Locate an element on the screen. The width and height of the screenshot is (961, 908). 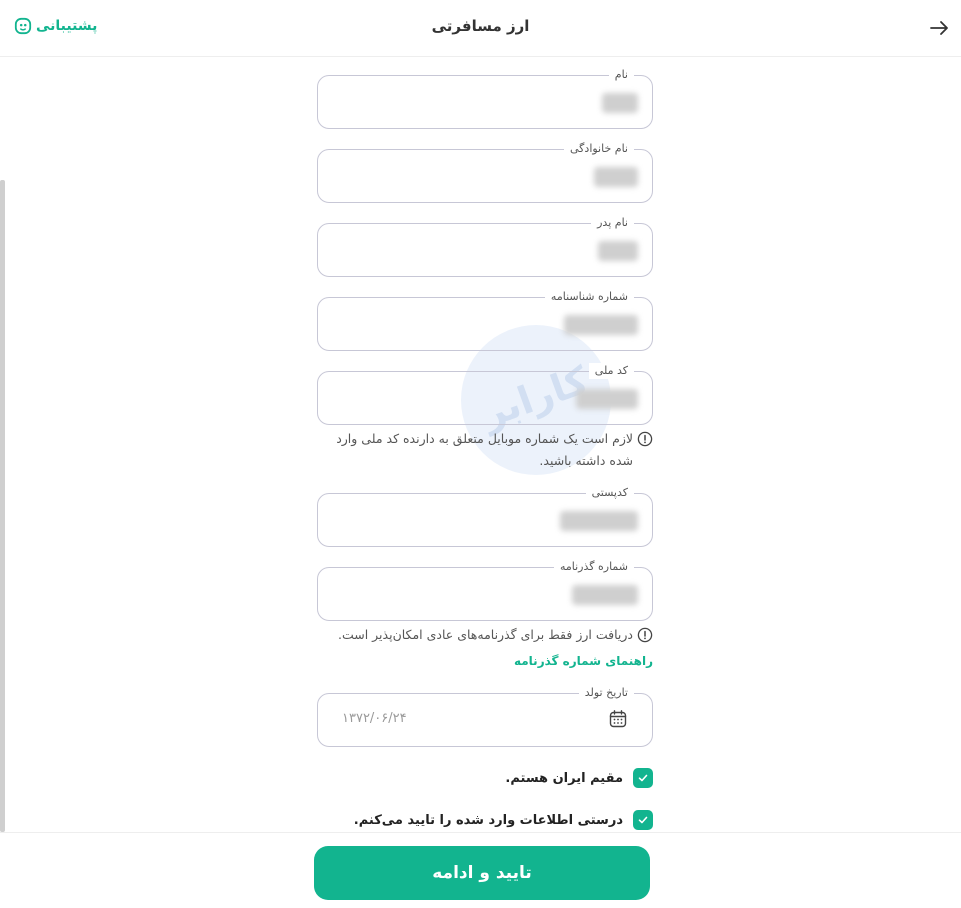
postal-code-field: کدپستی is located at coordinates (485, 516).